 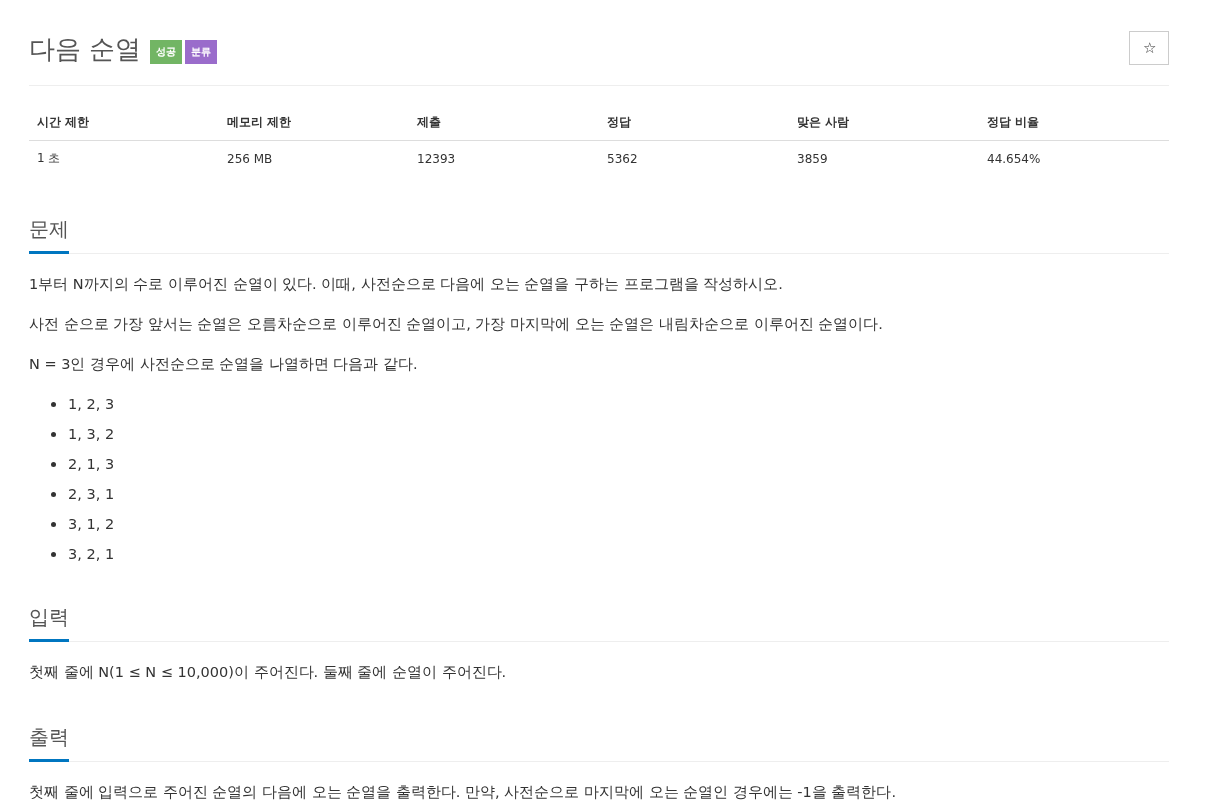 What do you see at coordinates (166, 51) in the screenshot?
I see `tag-label: 성공` at bounding box center [166, 51].